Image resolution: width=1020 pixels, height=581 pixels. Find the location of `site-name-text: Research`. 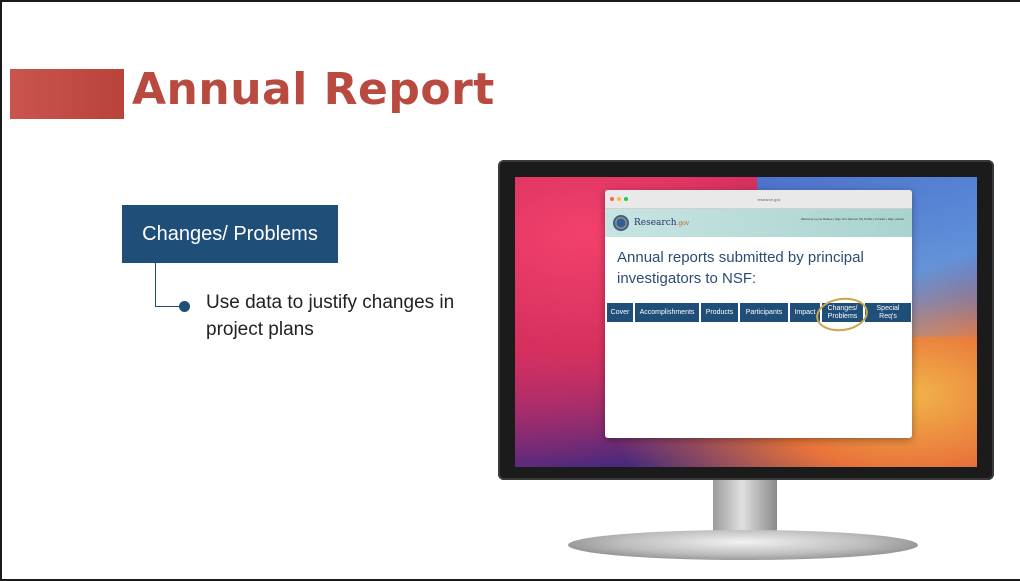

site-name-text: Research is located at coordinates (655, 223).